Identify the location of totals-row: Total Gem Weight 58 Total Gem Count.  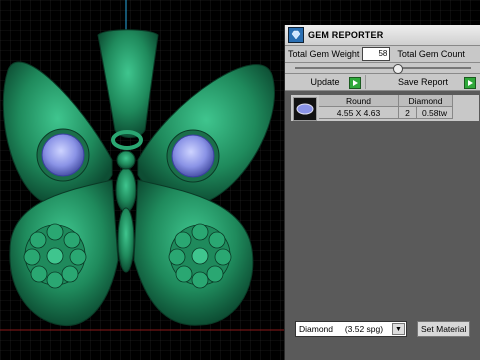
(382, 54).